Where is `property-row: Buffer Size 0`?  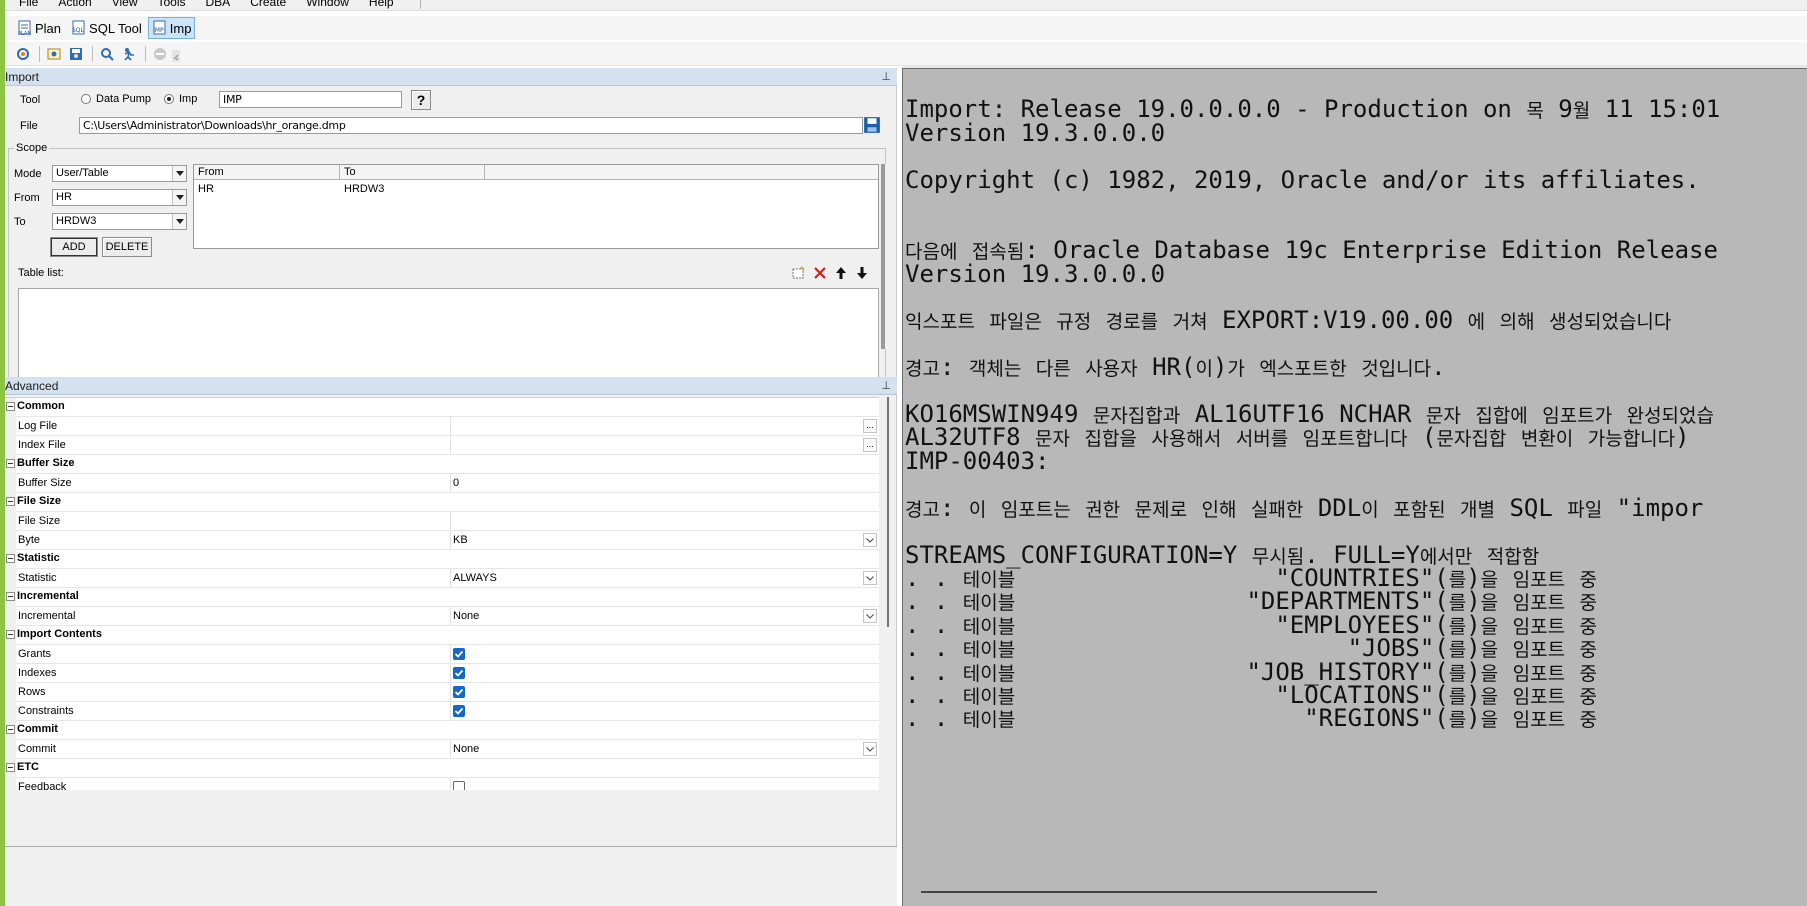
property-row: Buffer Size 0 is located at coordinates (442, 483).